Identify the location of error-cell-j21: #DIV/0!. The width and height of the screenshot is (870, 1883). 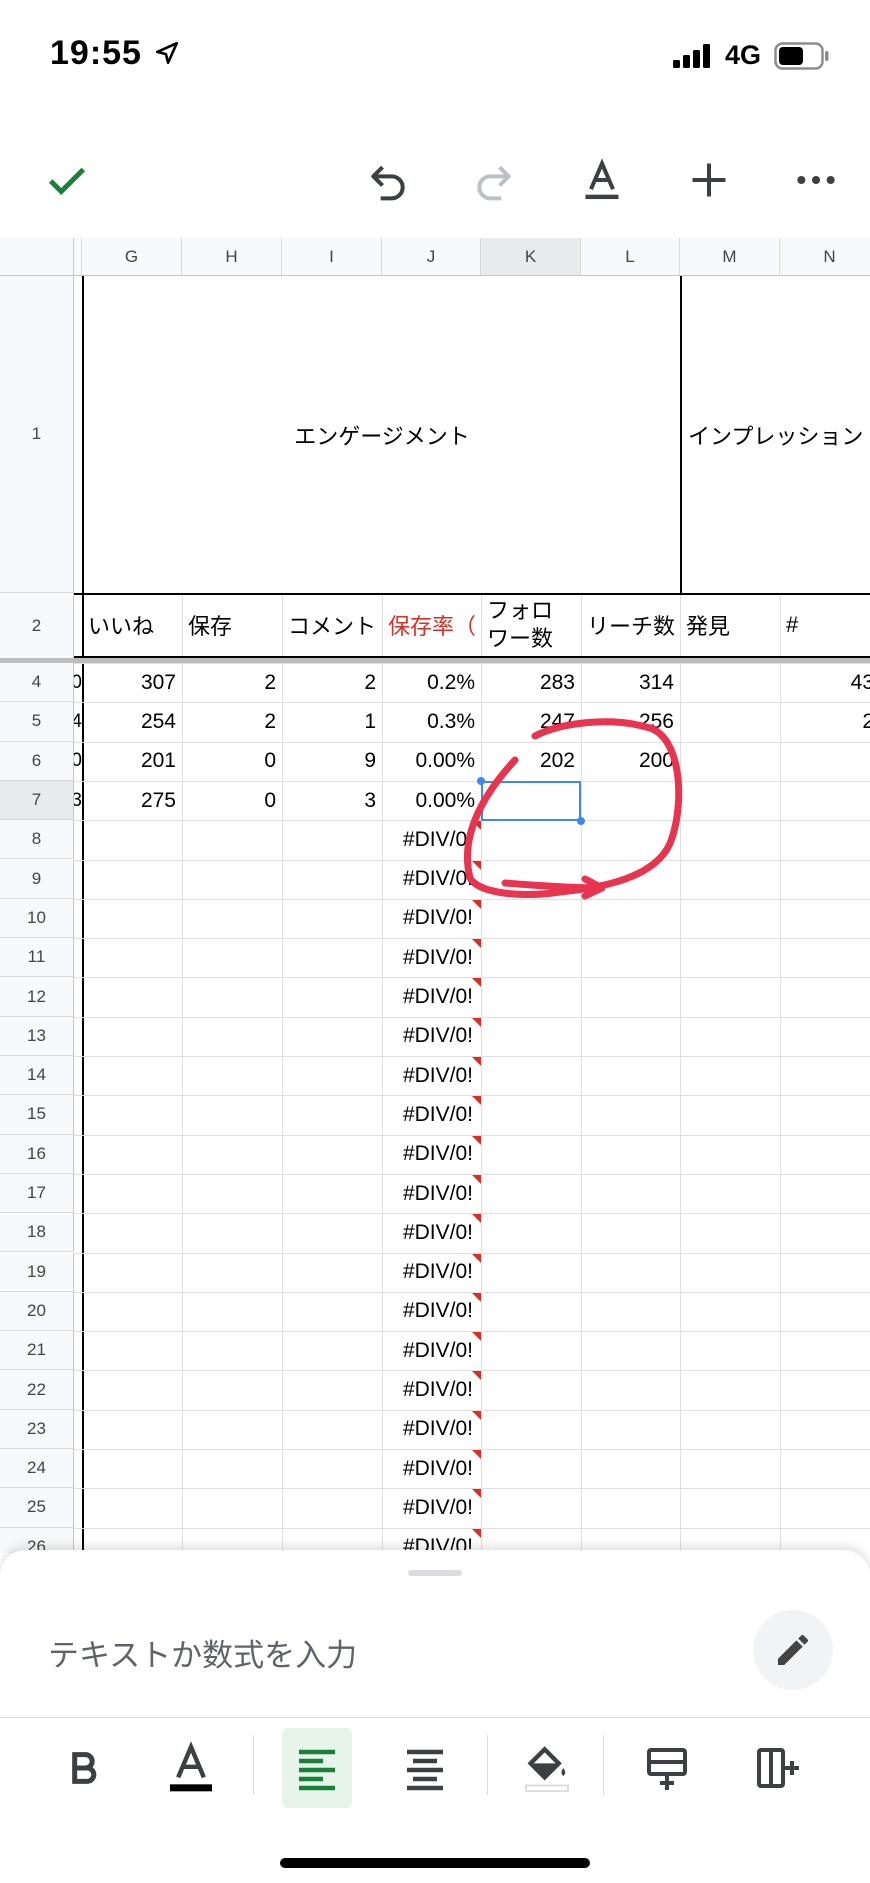
(431, 1350).